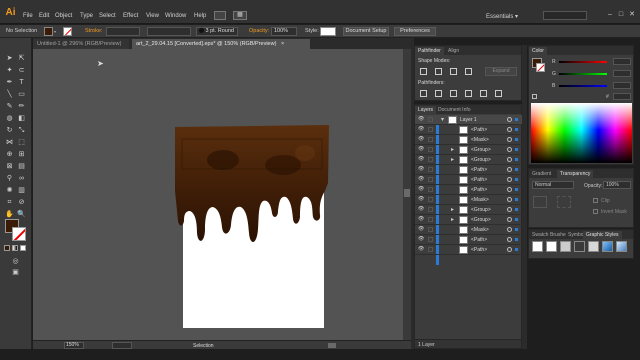 This screenshot has height=360, width=640. I want to click on document-setup-button: Document Setup, so click(366, 31).